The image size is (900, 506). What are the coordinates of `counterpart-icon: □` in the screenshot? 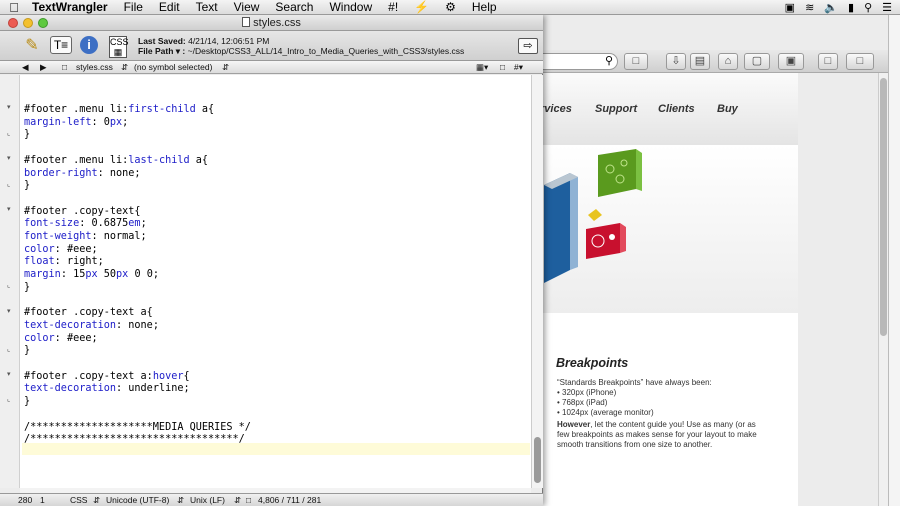 It's located at (502, 67).